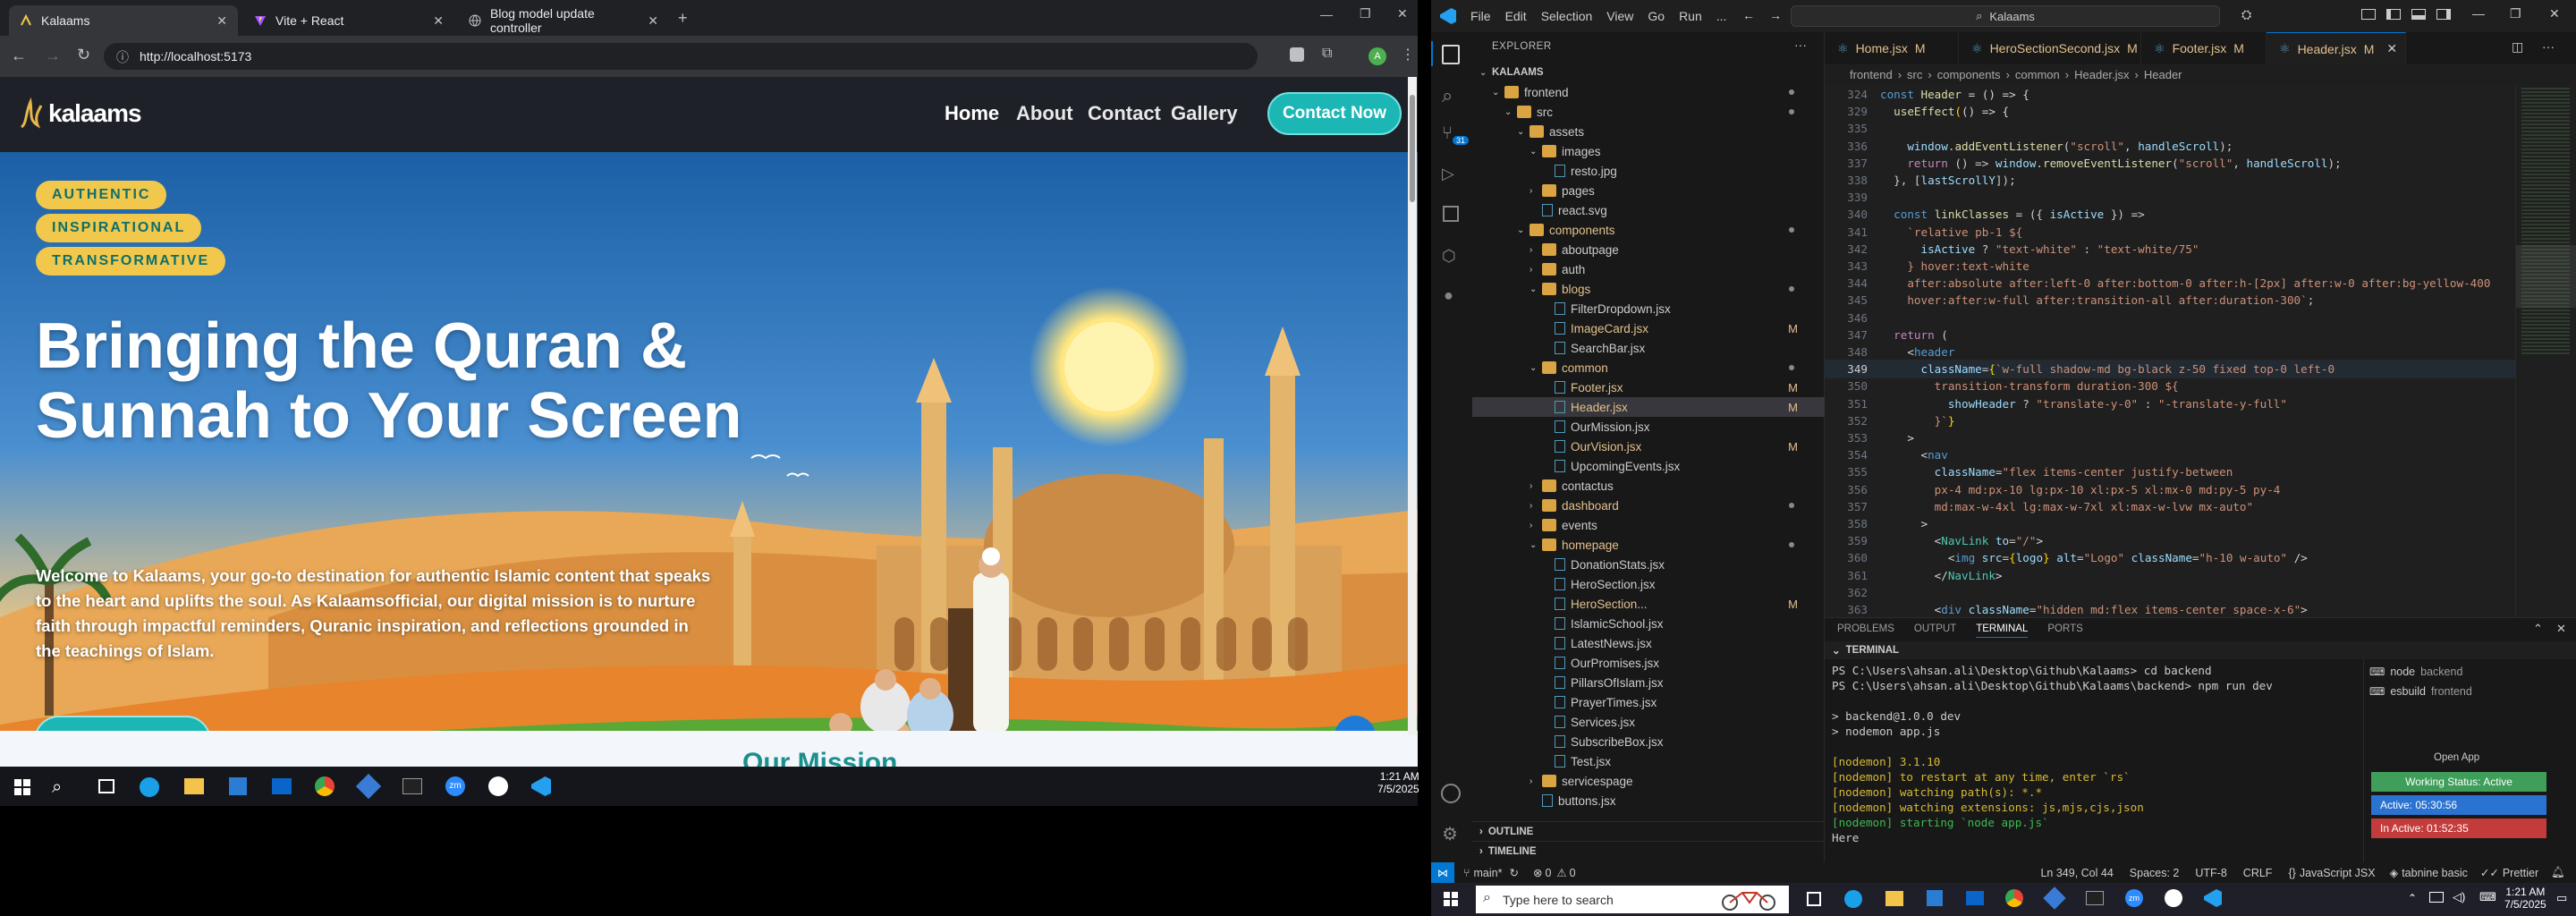  Describe the element at coordinates (2538, 629) in the screenshot. I see `panel-maximize-icon: ⌃` at that location.